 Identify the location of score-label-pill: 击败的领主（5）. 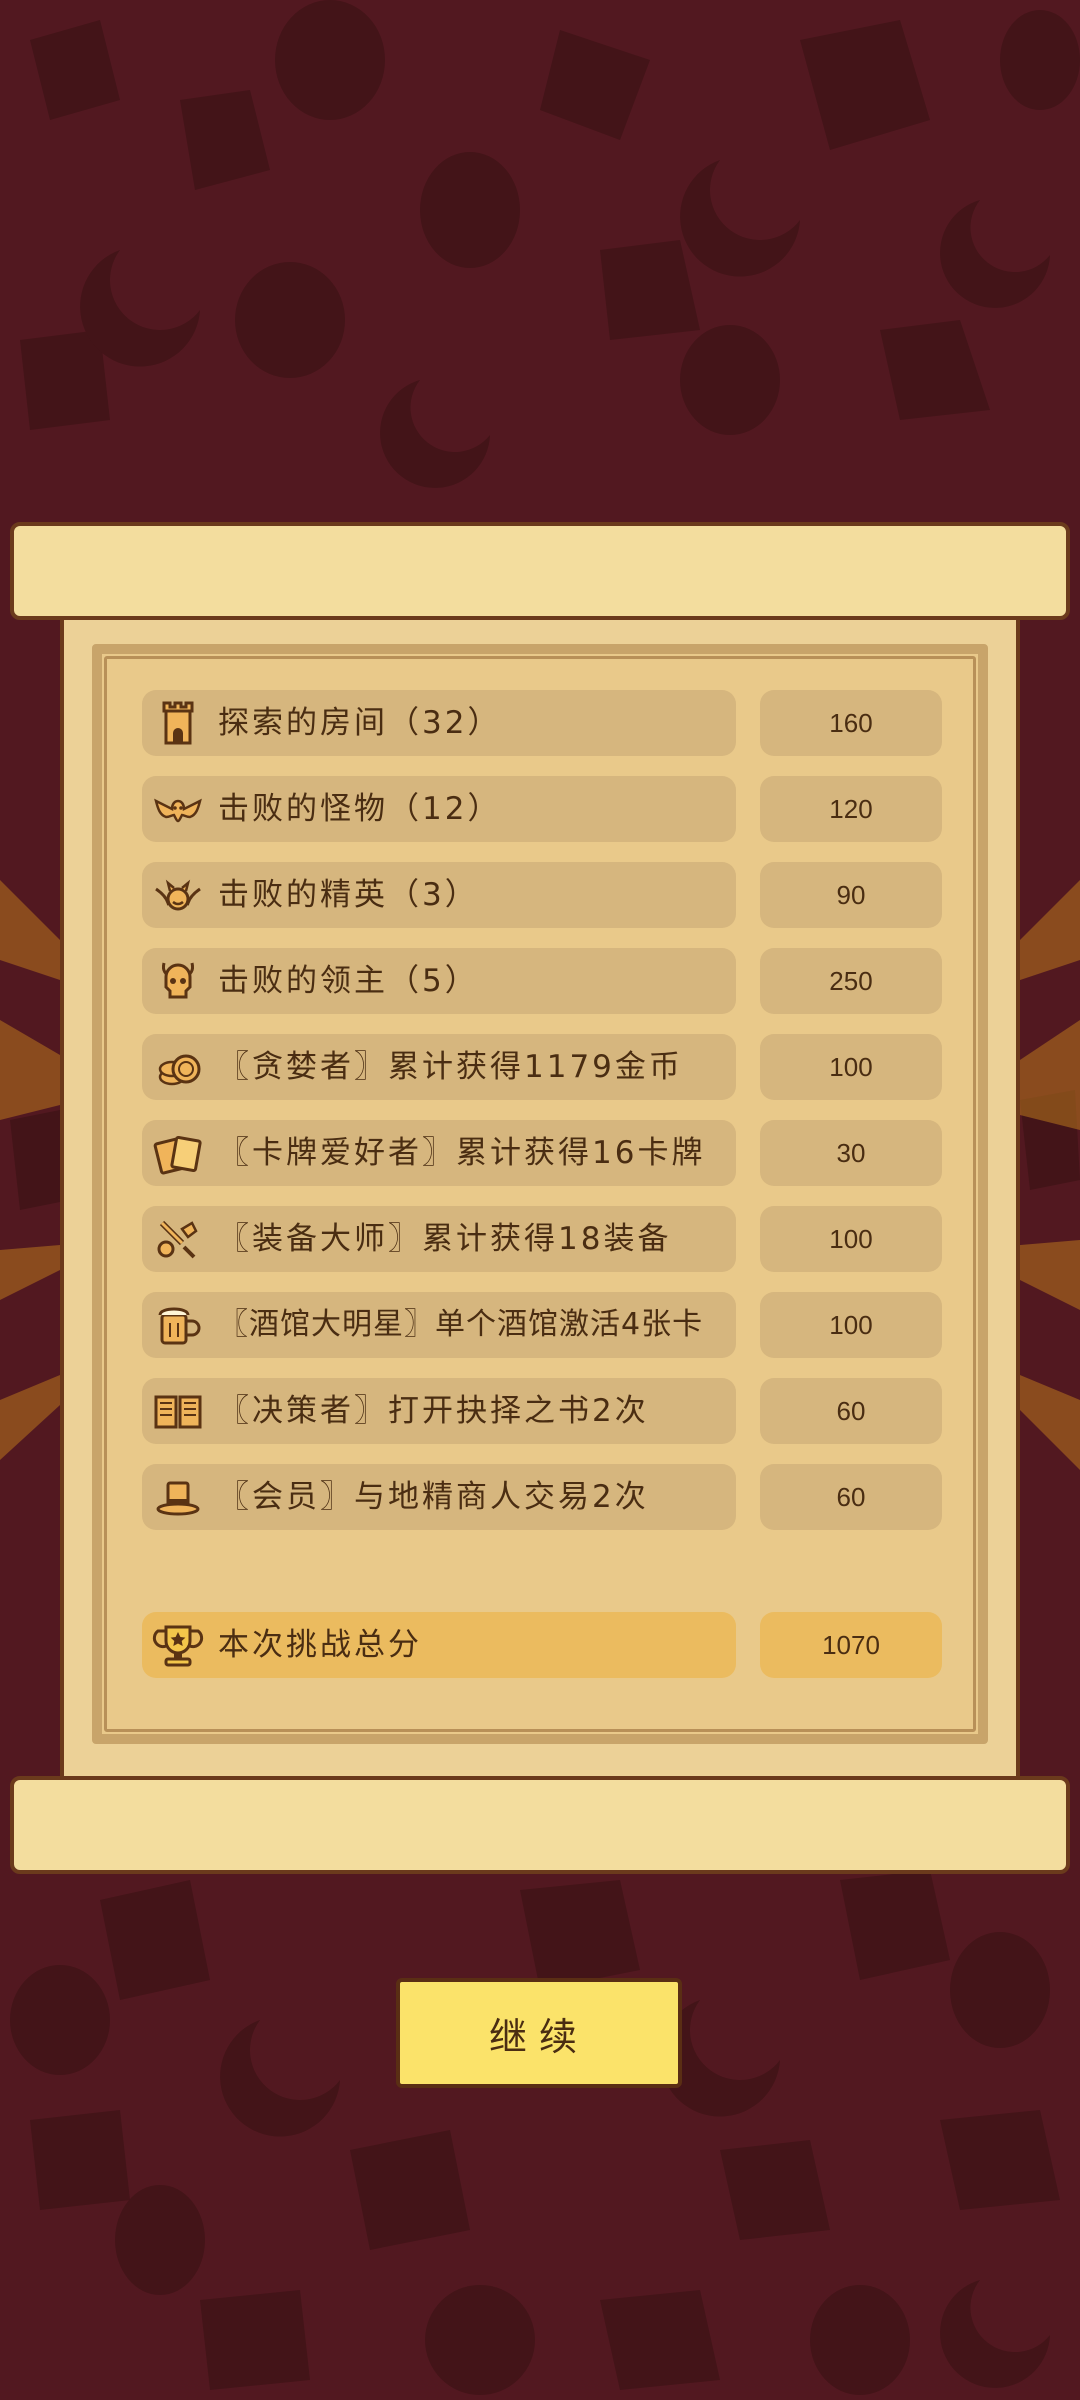
(439, 981).